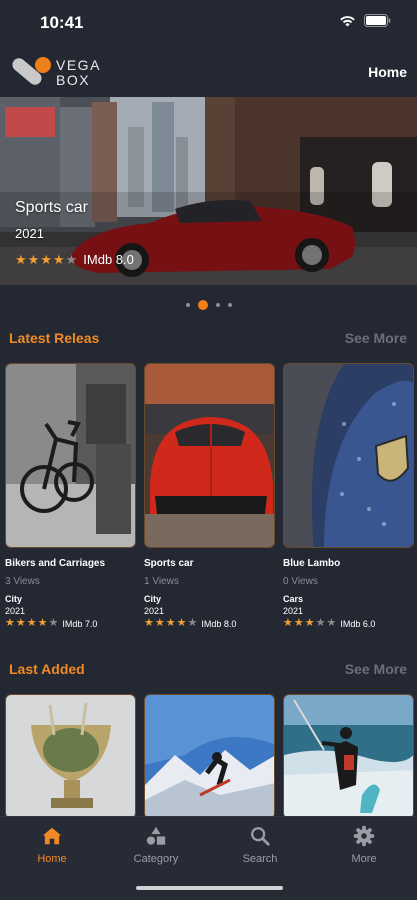  I want to click on carousel-pager, so click(208, 305).